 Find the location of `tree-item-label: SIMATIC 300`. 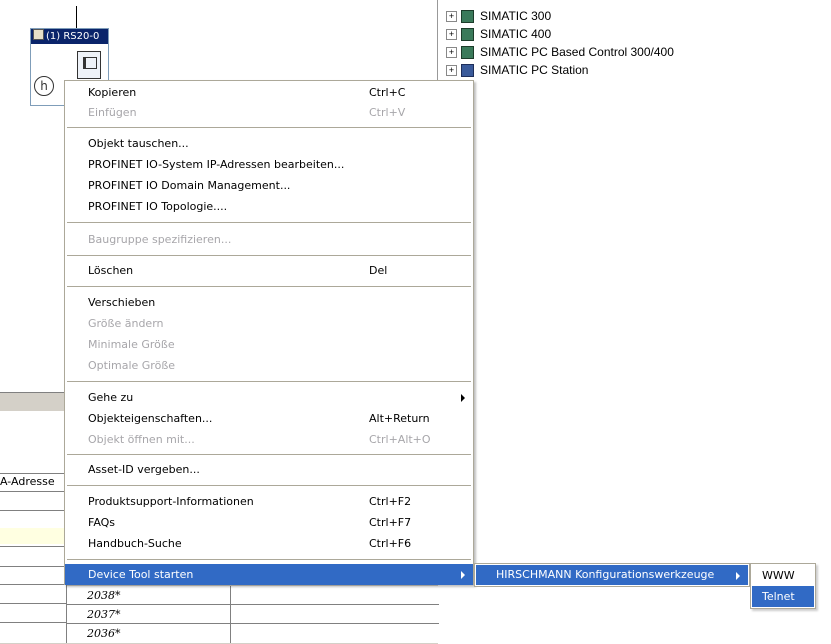

tree-item-label: SIMATIC 300 is located at coordinates (516, 16).